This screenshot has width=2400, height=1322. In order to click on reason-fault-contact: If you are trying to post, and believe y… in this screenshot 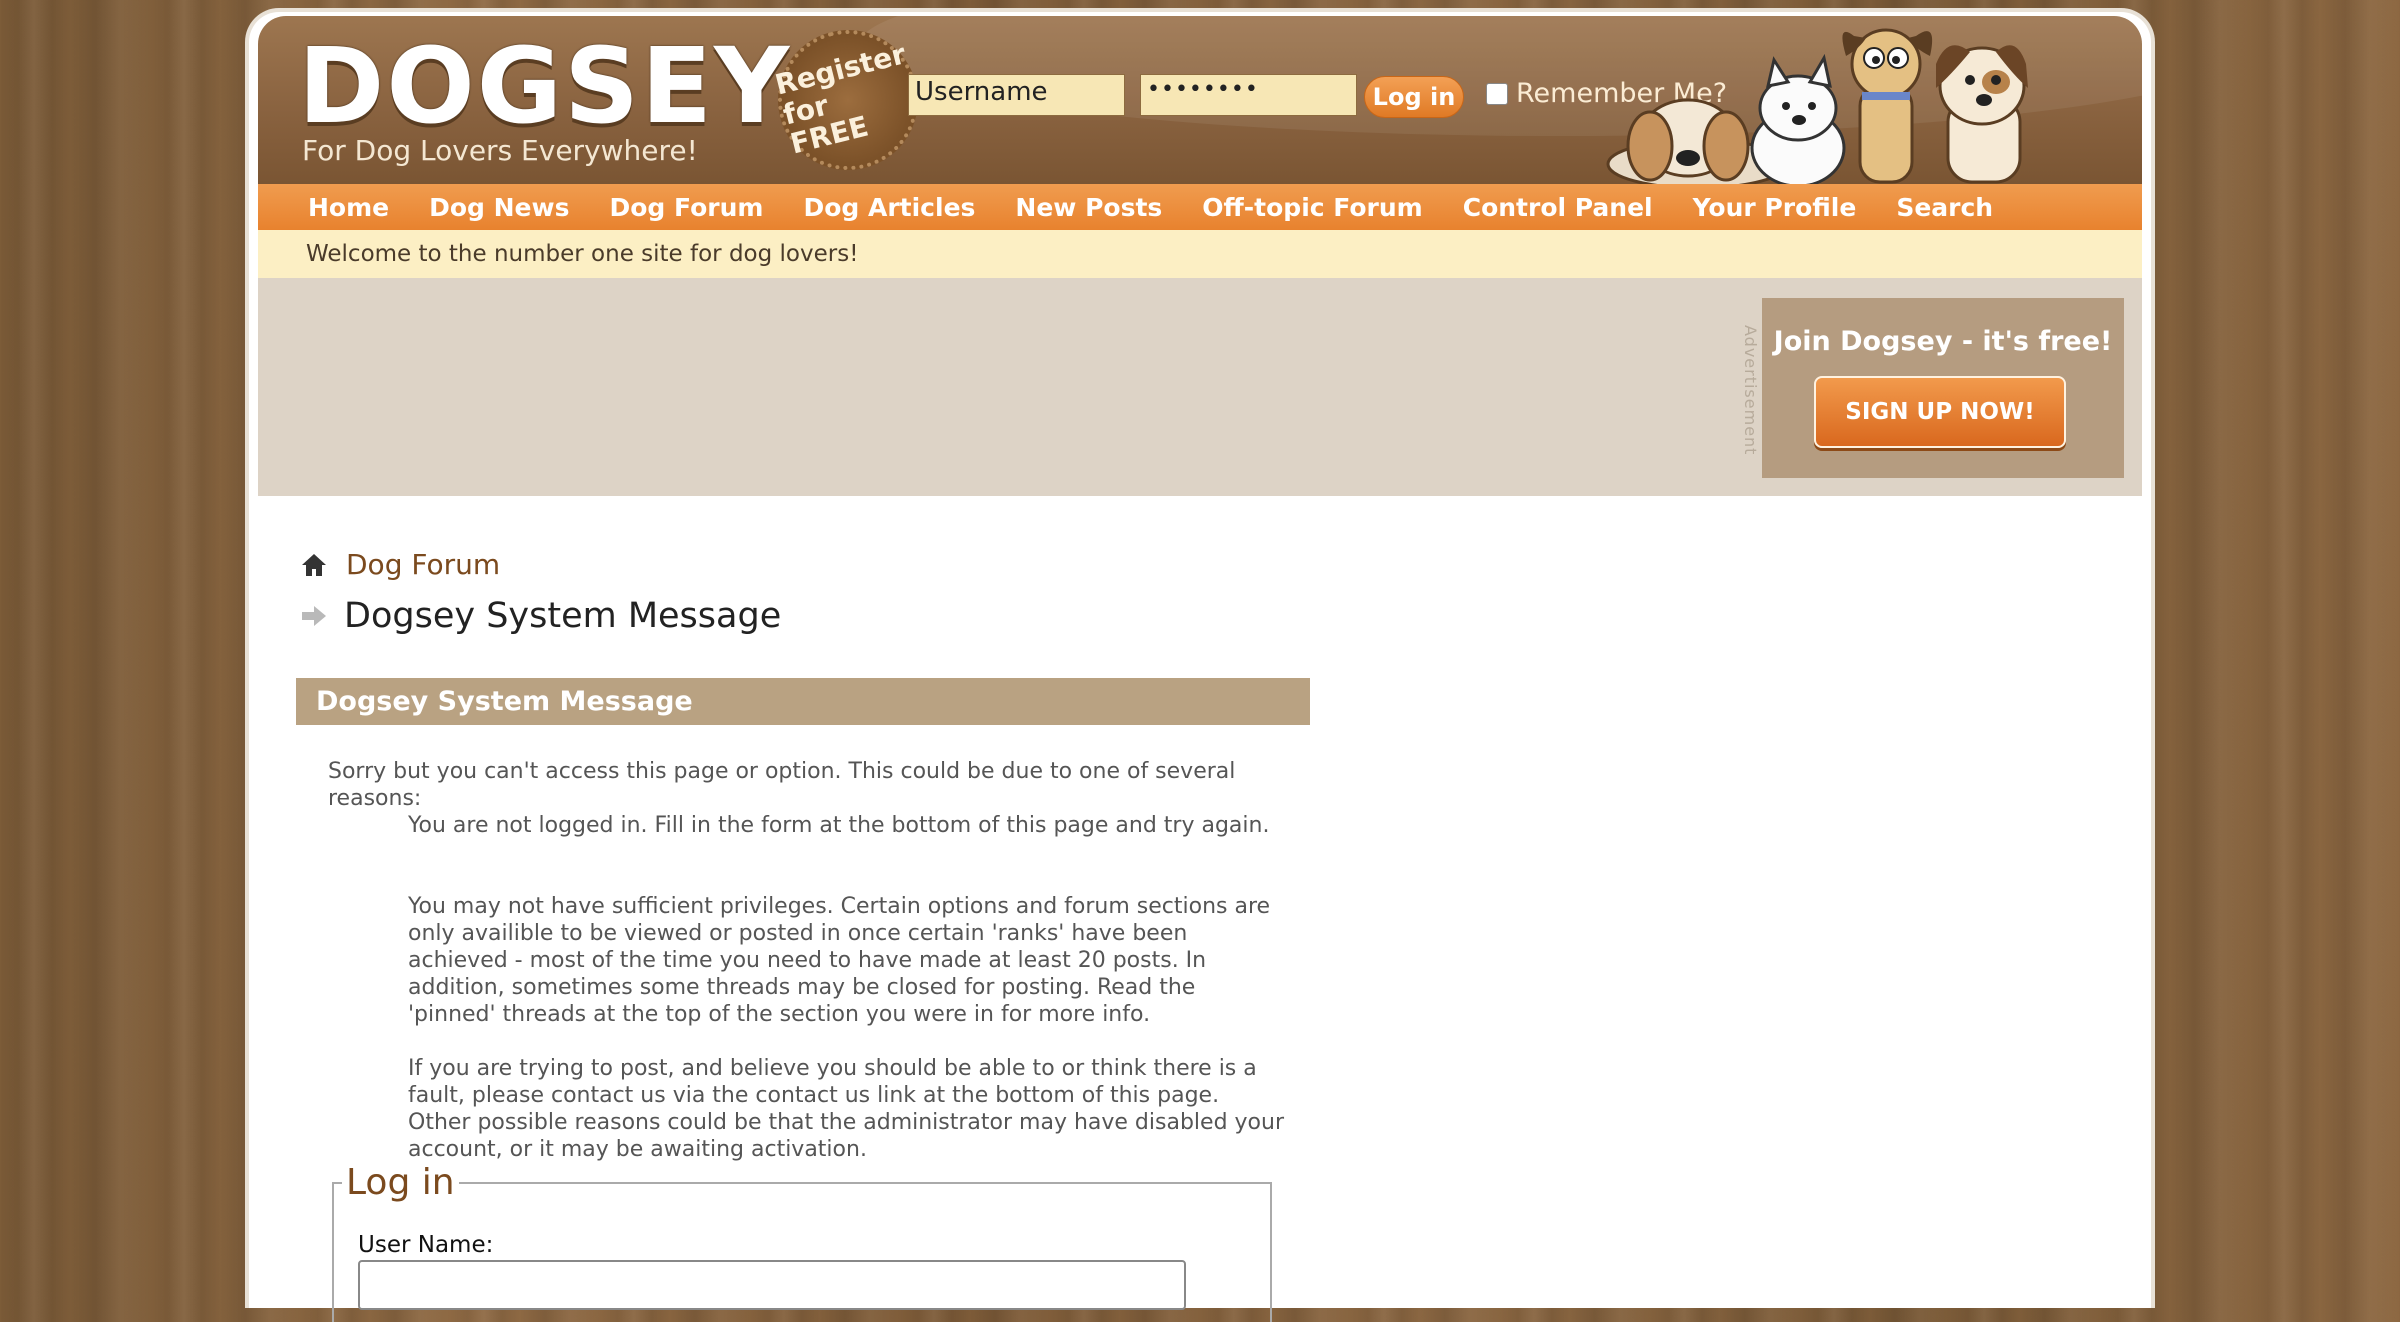, I will do `click(846, 1109)`.